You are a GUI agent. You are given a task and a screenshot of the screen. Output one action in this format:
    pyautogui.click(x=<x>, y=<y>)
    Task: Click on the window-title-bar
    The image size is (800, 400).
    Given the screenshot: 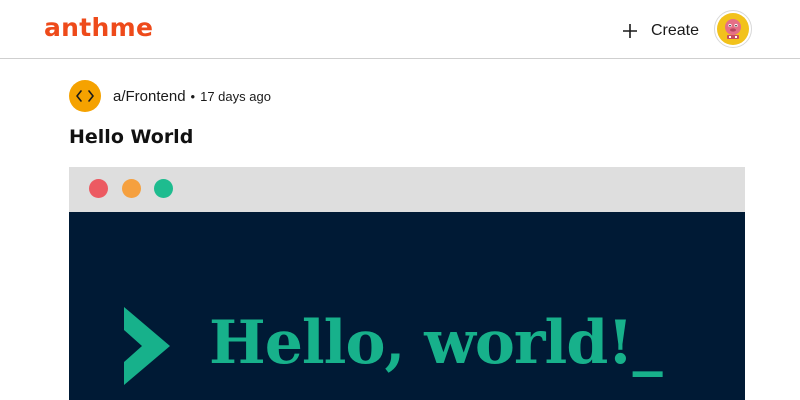 What is the action you would take?
    pyautogui.click(x=407, y=189)
    